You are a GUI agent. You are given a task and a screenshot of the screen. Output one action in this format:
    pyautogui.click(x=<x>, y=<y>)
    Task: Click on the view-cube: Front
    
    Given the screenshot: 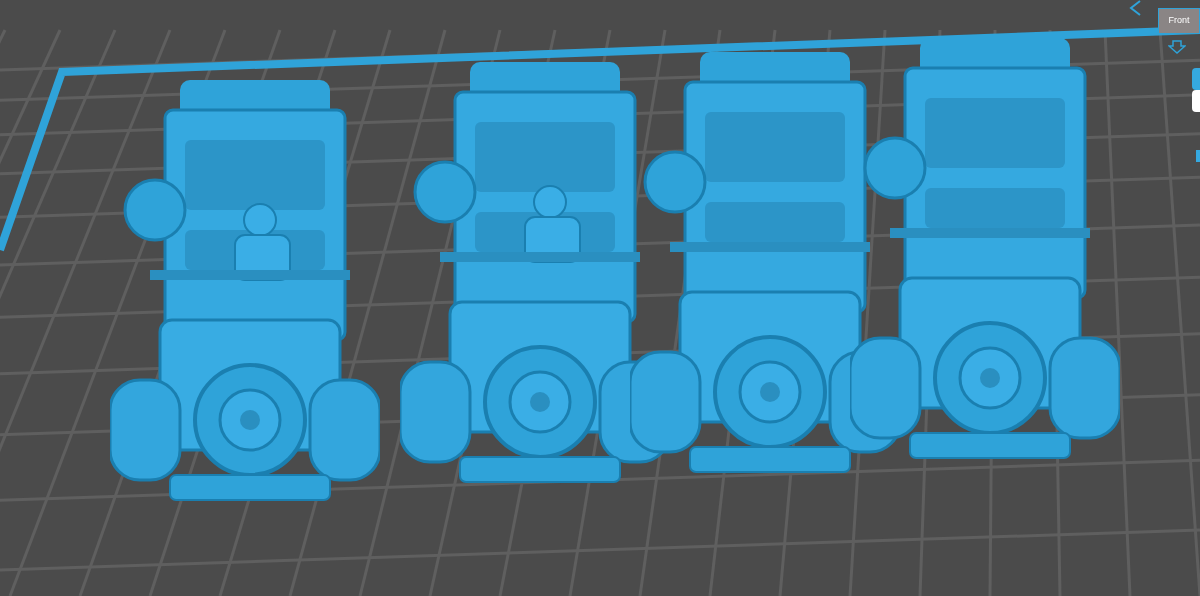 What is the action you would take?
    pyautogui.click(x=1179, y=21)
    